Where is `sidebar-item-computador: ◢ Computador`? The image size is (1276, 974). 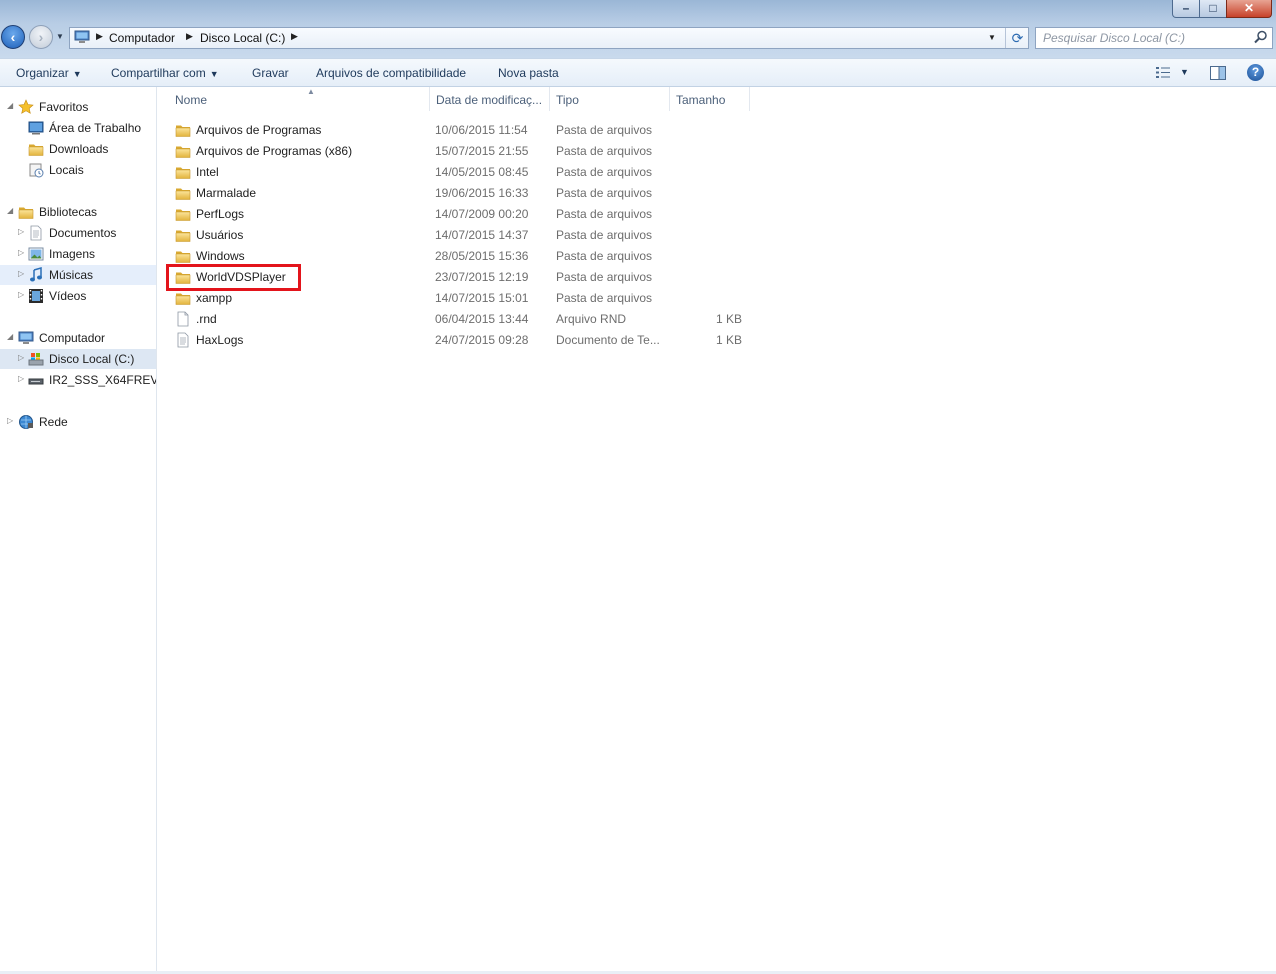
sidebar-item-computador: ◢ Computador is located at coordinates (78, 338).